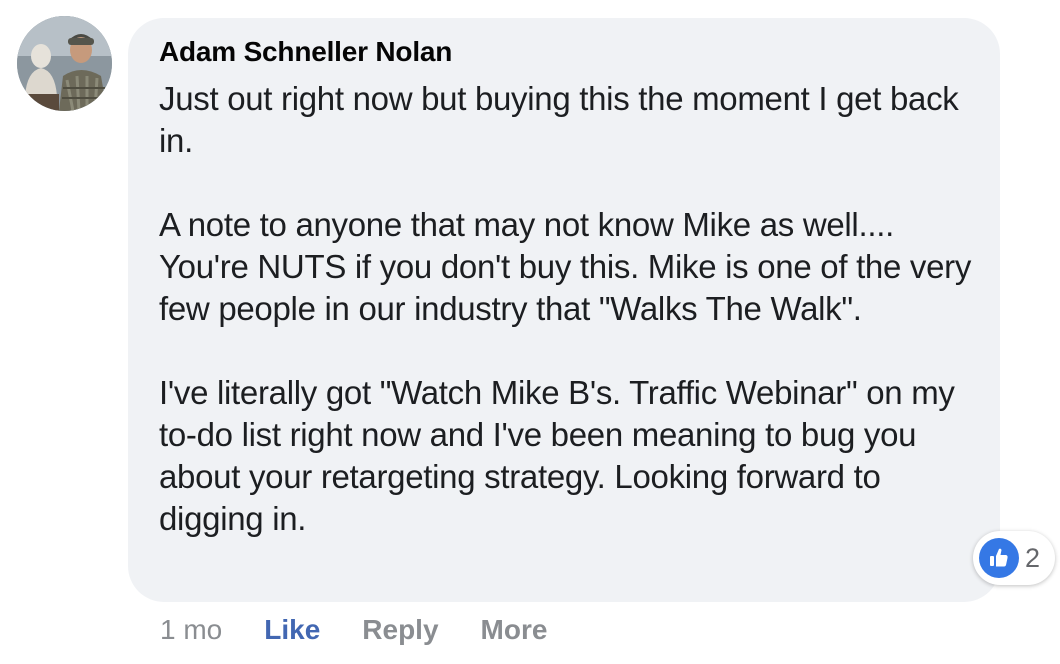 This screenshot has height=664, width=1060. What do you see at coordinates (191, 630) in the screenshot?
I see `timestamp: 1 mo` at bounding box center [191, 630].